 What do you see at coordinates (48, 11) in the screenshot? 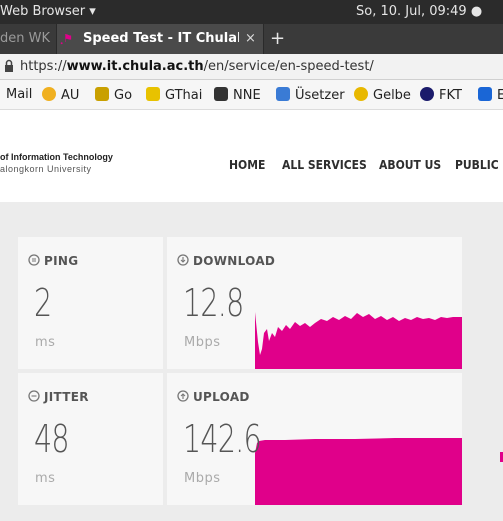
I see `app-menu: Web Browser ▾` at bounding box center [48, 11].